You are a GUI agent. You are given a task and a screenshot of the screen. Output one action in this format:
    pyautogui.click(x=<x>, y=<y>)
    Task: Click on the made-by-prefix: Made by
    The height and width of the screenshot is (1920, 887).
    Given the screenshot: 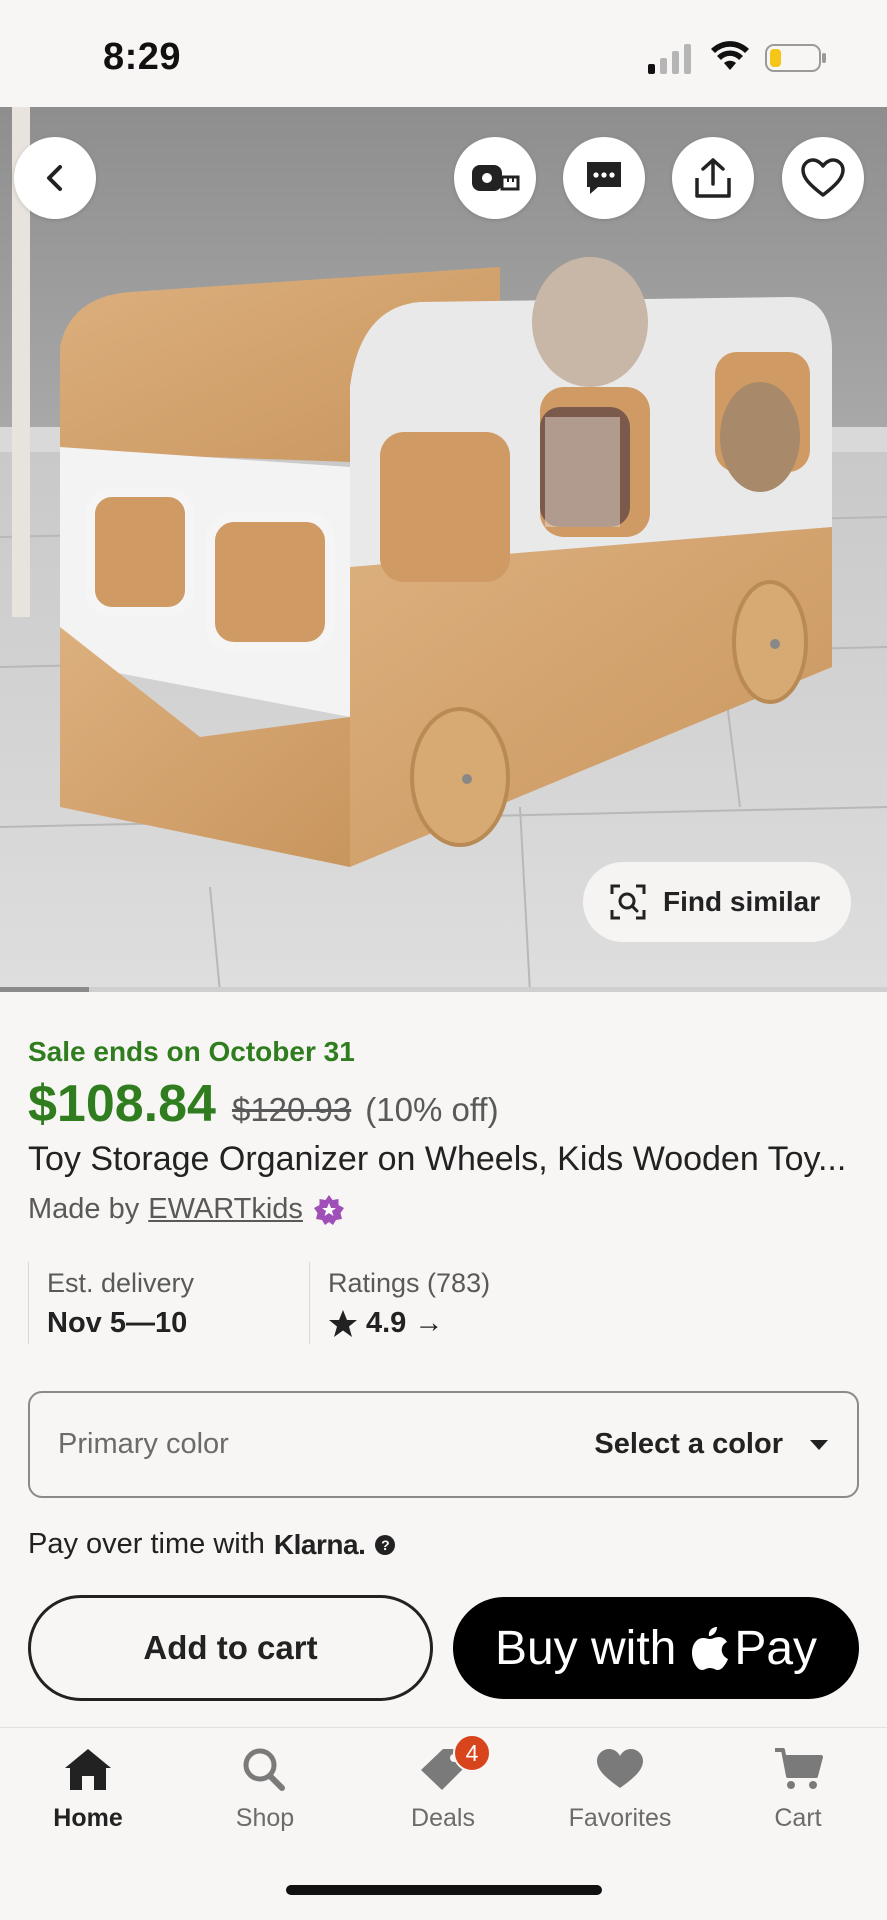 What is the action you would take?
    pyautogui.click(x=84, y=1209)
    